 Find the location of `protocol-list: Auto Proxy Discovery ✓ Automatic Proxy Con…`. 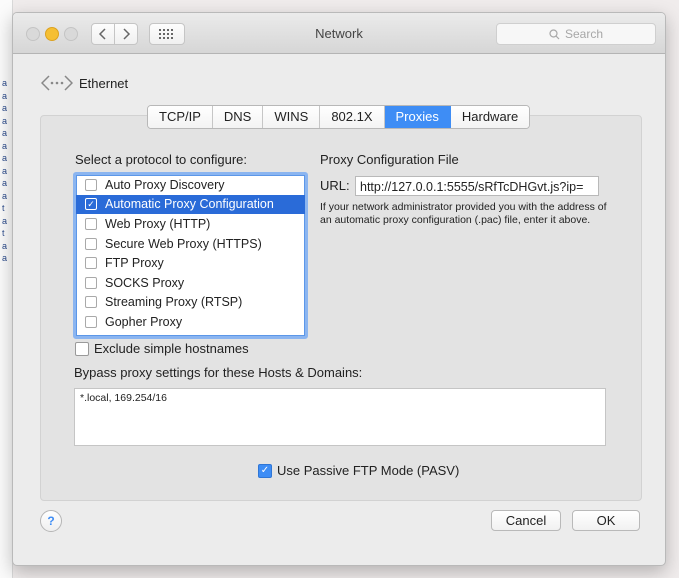

protocol-list: Auto Proxy Discovery ✓ Automatic Proxy Con… is located at coordinates (190, 255).